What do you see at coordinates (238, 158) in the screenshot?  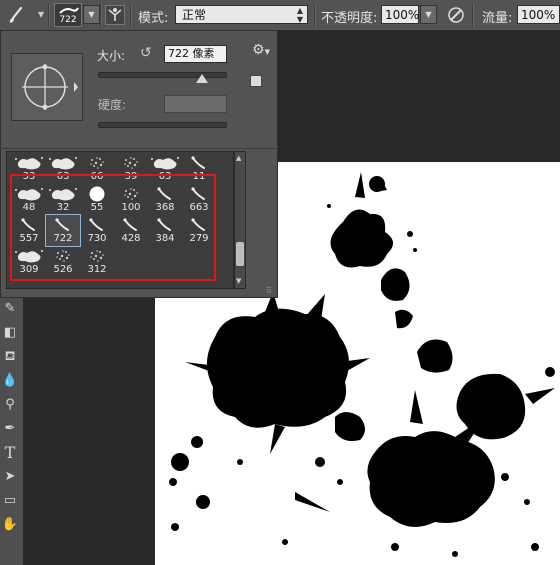 I see `scroll-up-arrow-icon: ▲` at bounding box center [238, 158].